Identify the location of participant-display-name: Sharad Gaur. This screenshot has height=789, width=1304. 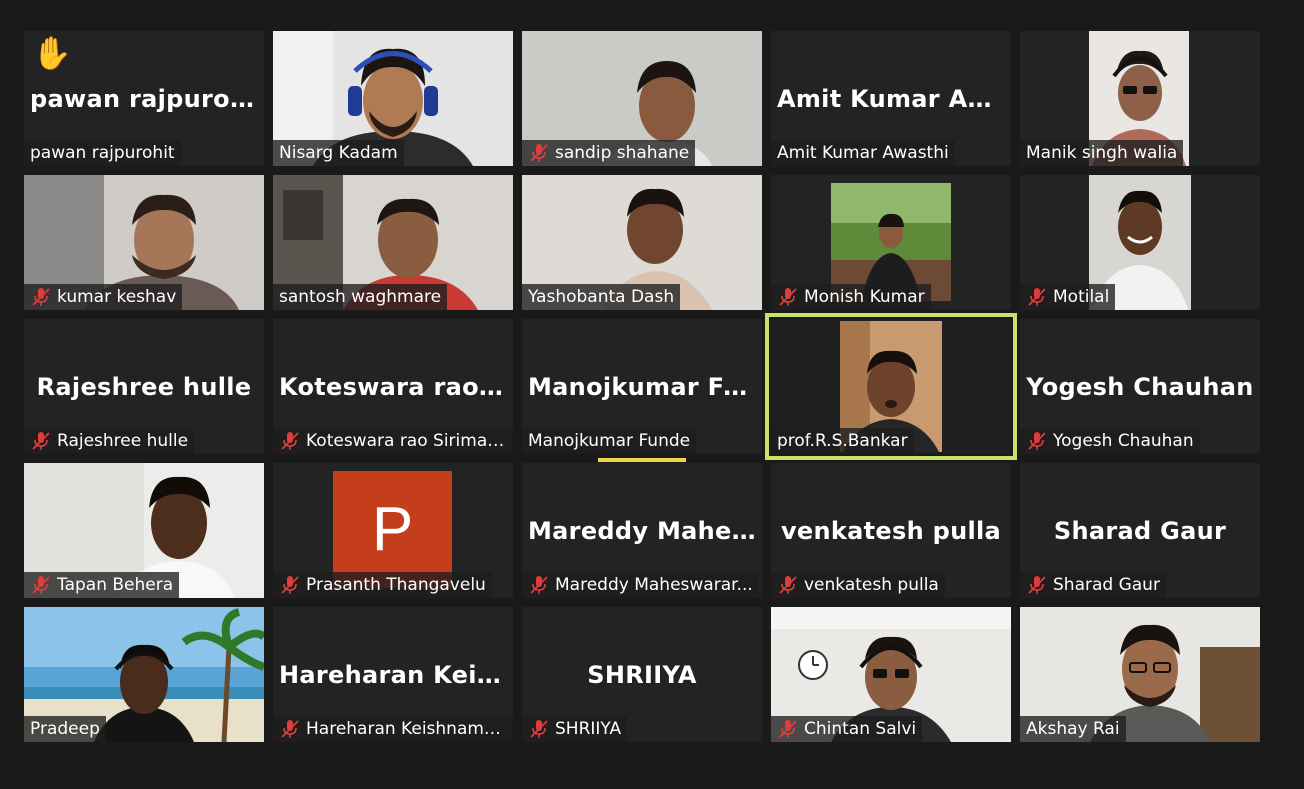
(1140, 530).